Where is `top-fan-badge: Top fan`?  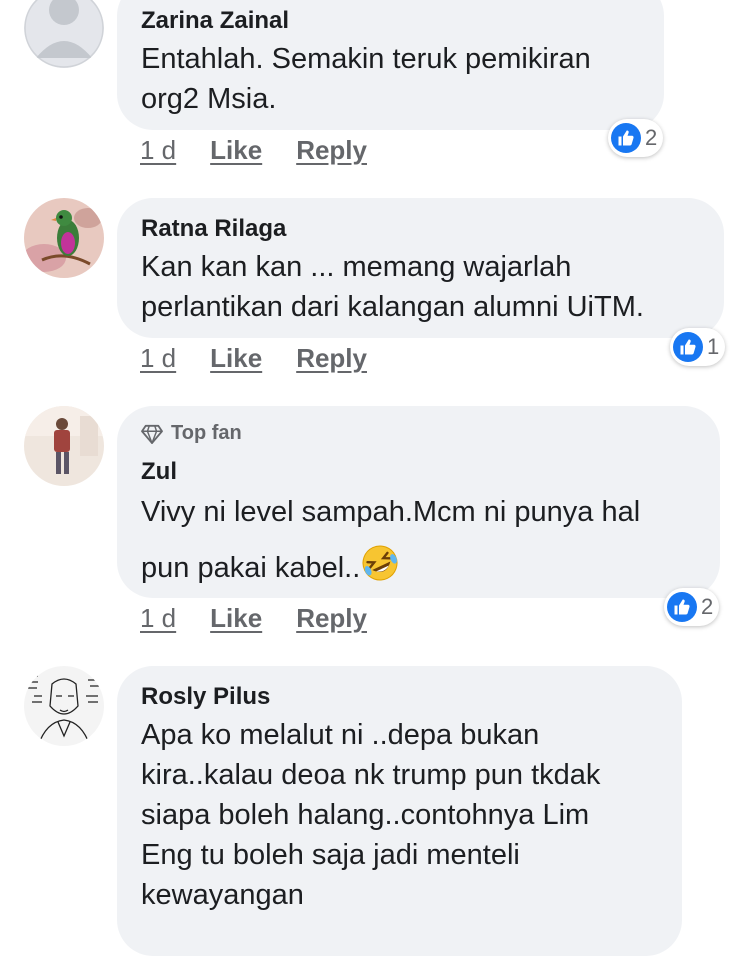 top-fan-badge: Top fan is located at coordinates (191, 433).